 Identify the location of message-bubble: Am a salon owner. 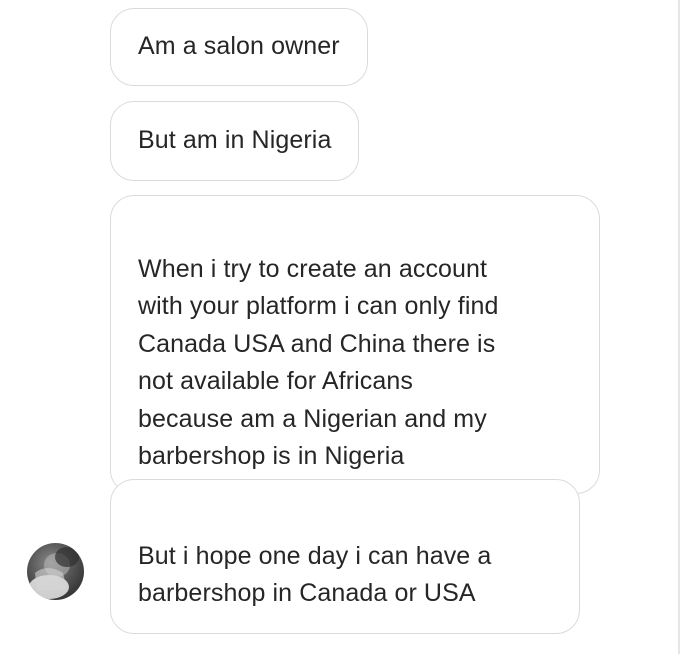
(239, 47).